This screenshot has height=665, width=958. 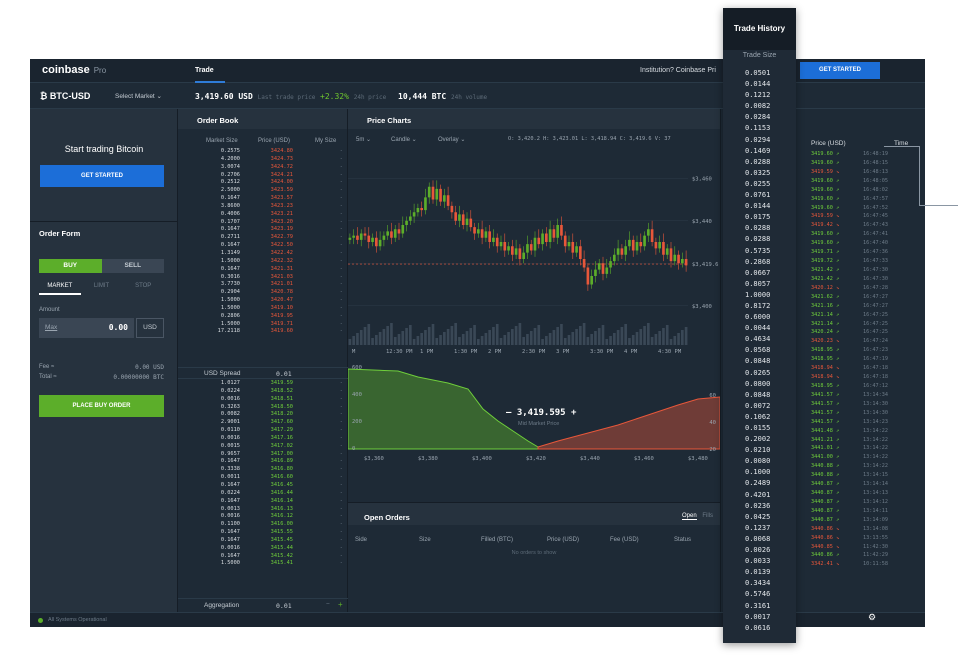 I want to click on trading-pair: ₿ BTC-USD, so click(x=65, y=96).